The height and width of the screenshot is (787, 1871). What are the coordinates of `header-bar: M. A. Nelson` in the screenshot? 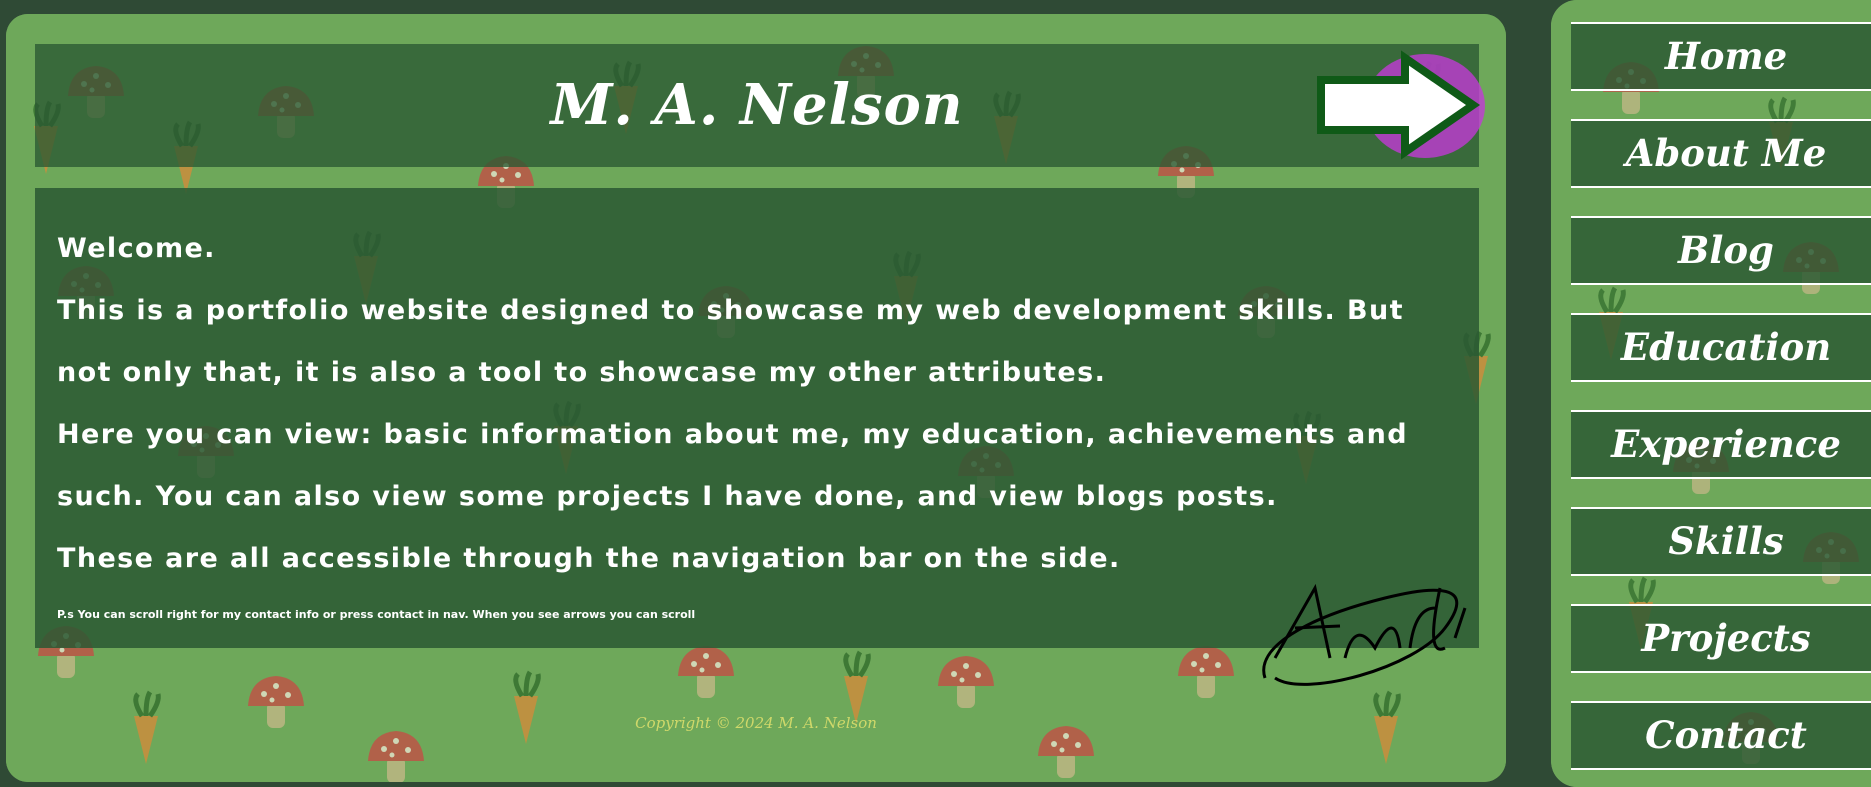 It's located at (760, 105).